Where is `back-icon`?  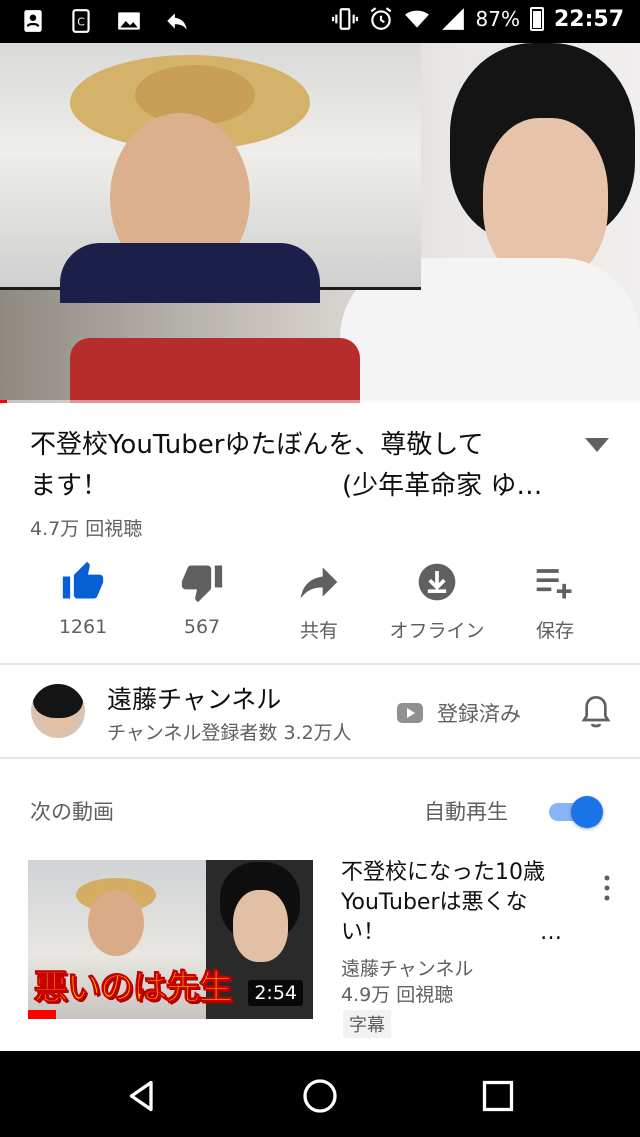 back-icon is located at coordinates (142, 1096).